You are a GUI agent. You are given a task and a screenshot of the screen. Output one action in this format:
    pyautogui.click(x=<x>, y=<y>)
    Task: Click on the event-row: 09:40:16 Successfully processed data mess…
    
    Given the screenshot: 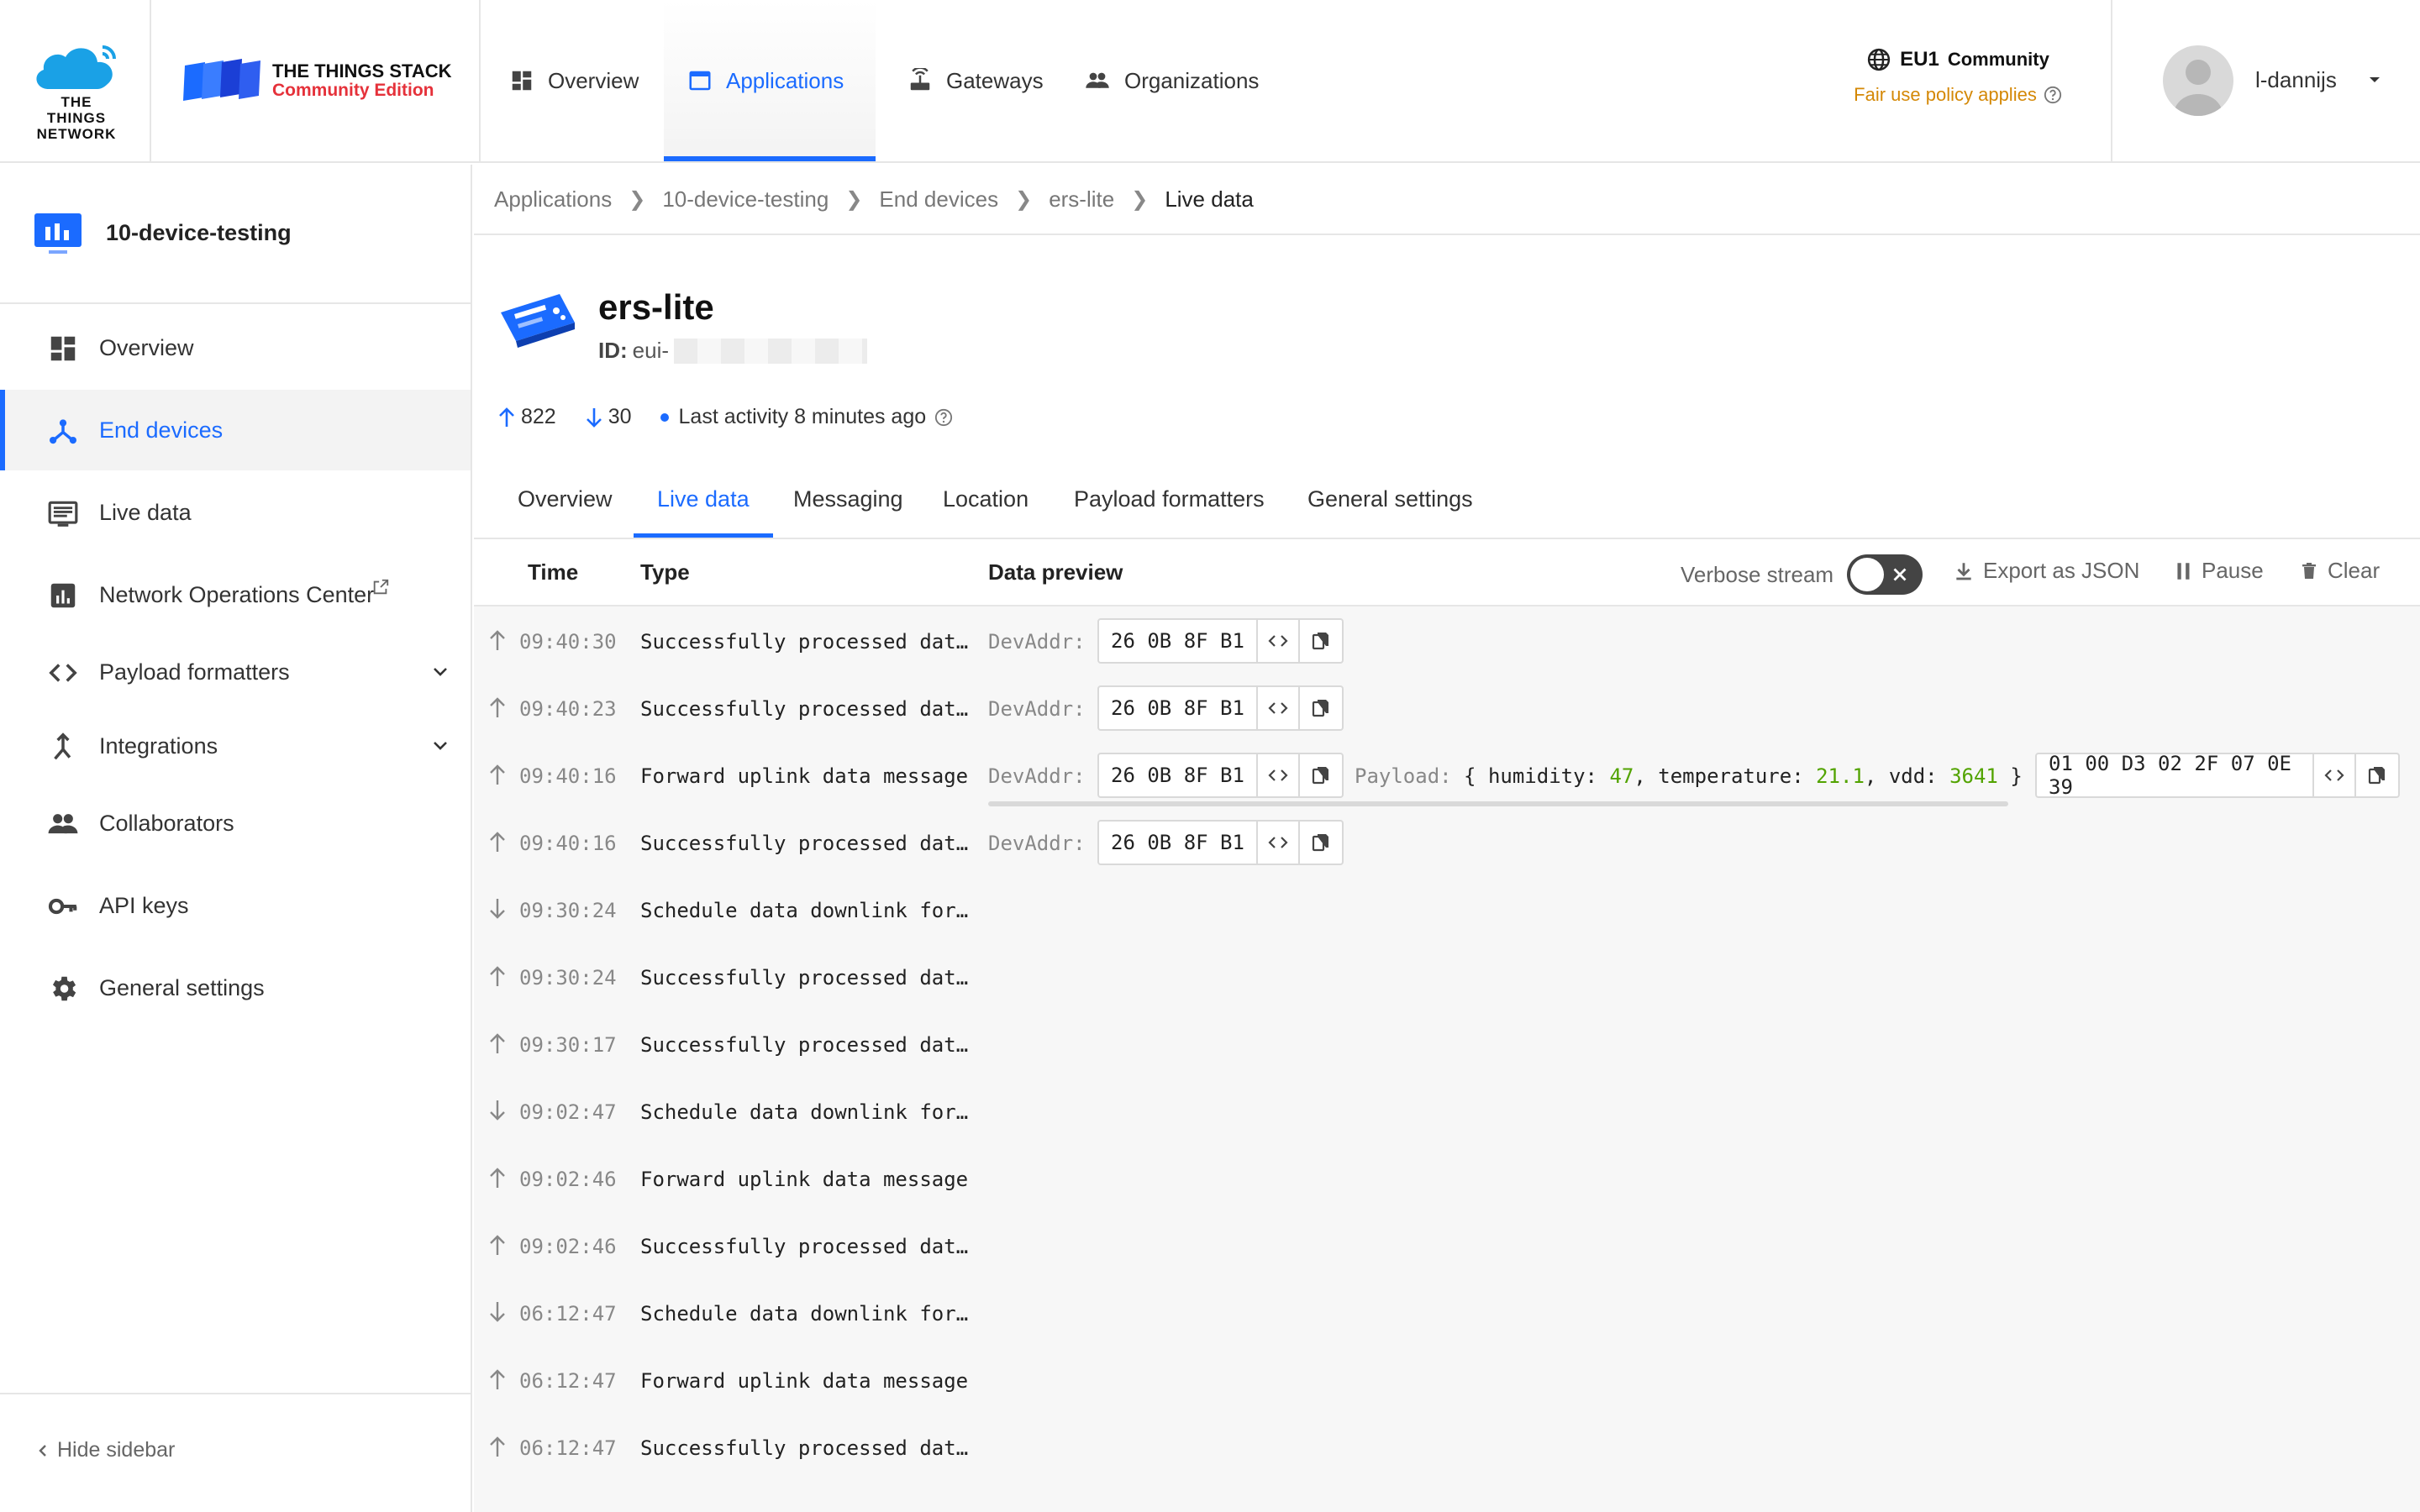 What is the action you would take?
    pyautogui.click(x=1447, y=843)
    